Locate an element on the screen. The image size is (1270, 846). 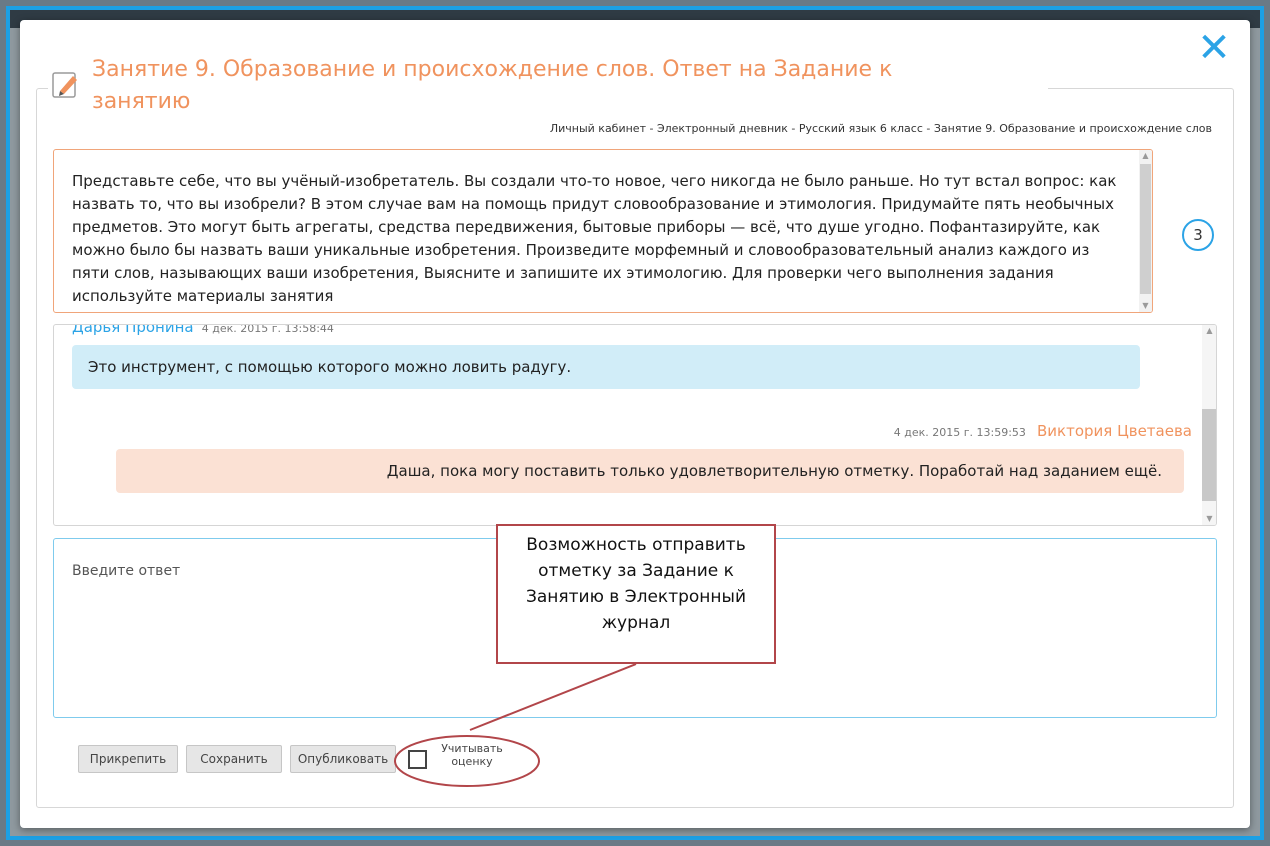
task-scrollbar: ▲ ▼ is located at coordinates (1145, 231).